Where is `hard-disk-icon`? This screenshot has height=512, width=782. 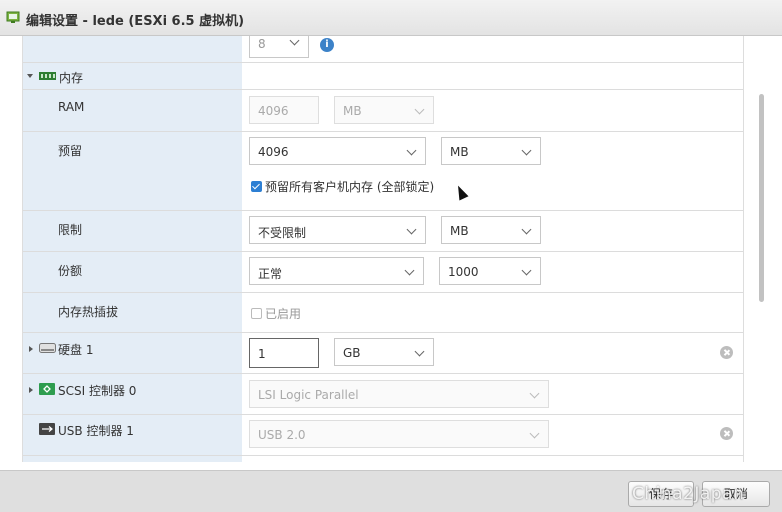
hard-disk-icon is located at coordinates (47, 348).